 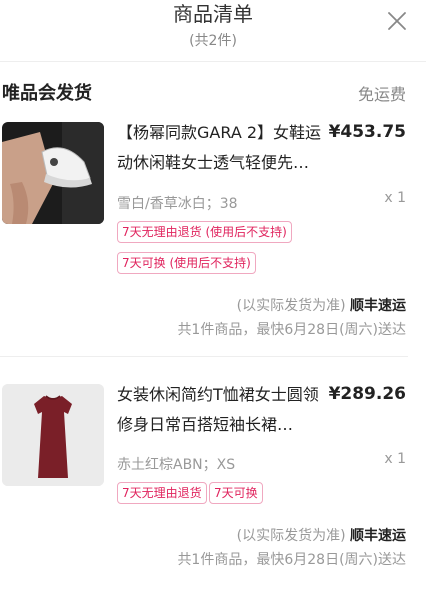 I want to click on item-divider, so click(x=204, y=356).